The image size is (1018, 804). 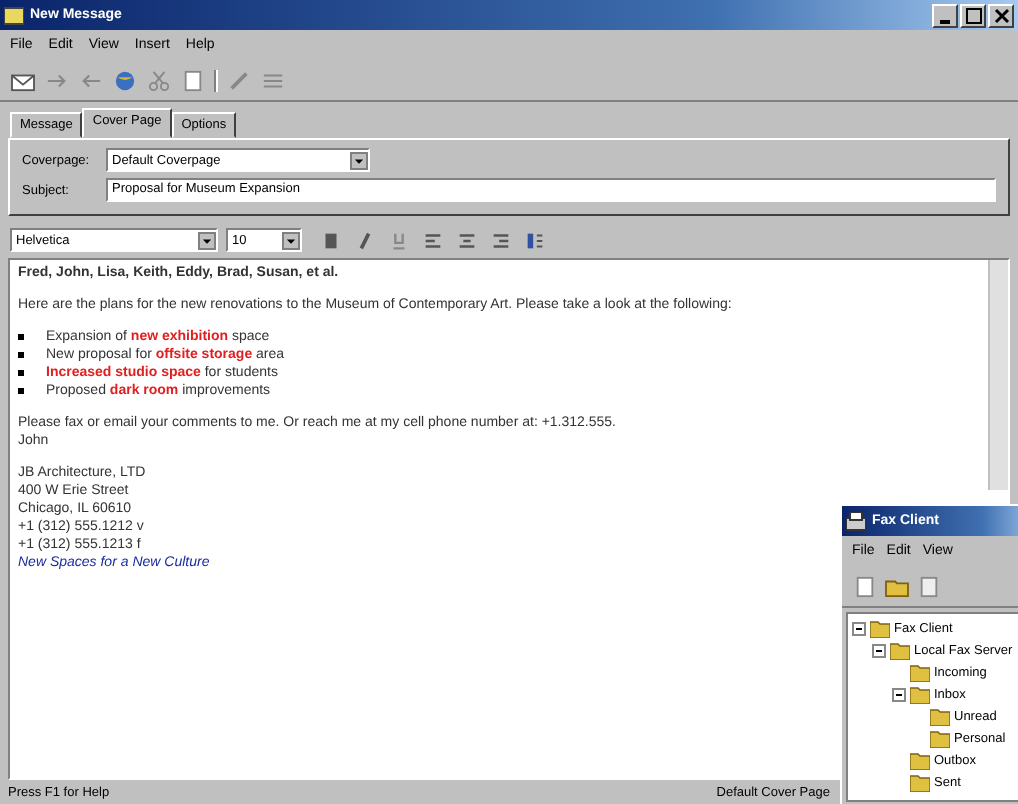 I want to click on maximize-button, so click(x=973, y=15).